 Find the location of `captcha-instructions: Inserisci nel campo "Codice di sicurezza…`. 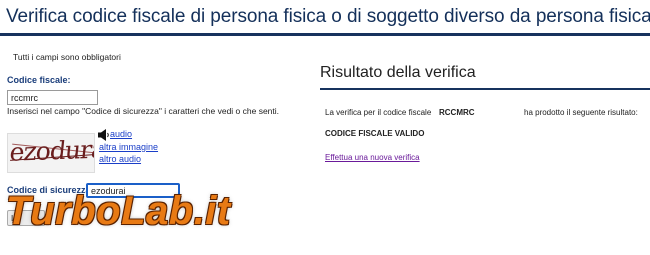

captcha-instructions: Inserisci nel campo "Codice di sicurezza… is located at coordinates (143, 111).